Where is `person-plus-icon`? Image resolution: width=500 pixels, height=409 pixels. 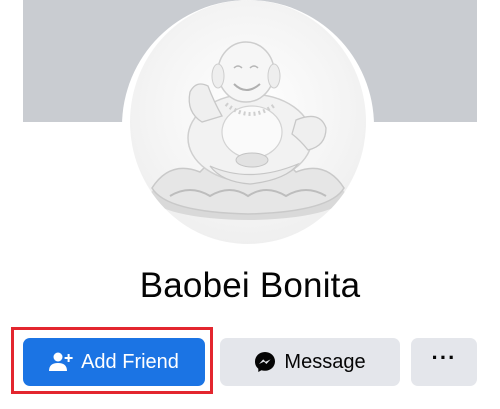
person-plus-icon is located at coordinates (61, 362).